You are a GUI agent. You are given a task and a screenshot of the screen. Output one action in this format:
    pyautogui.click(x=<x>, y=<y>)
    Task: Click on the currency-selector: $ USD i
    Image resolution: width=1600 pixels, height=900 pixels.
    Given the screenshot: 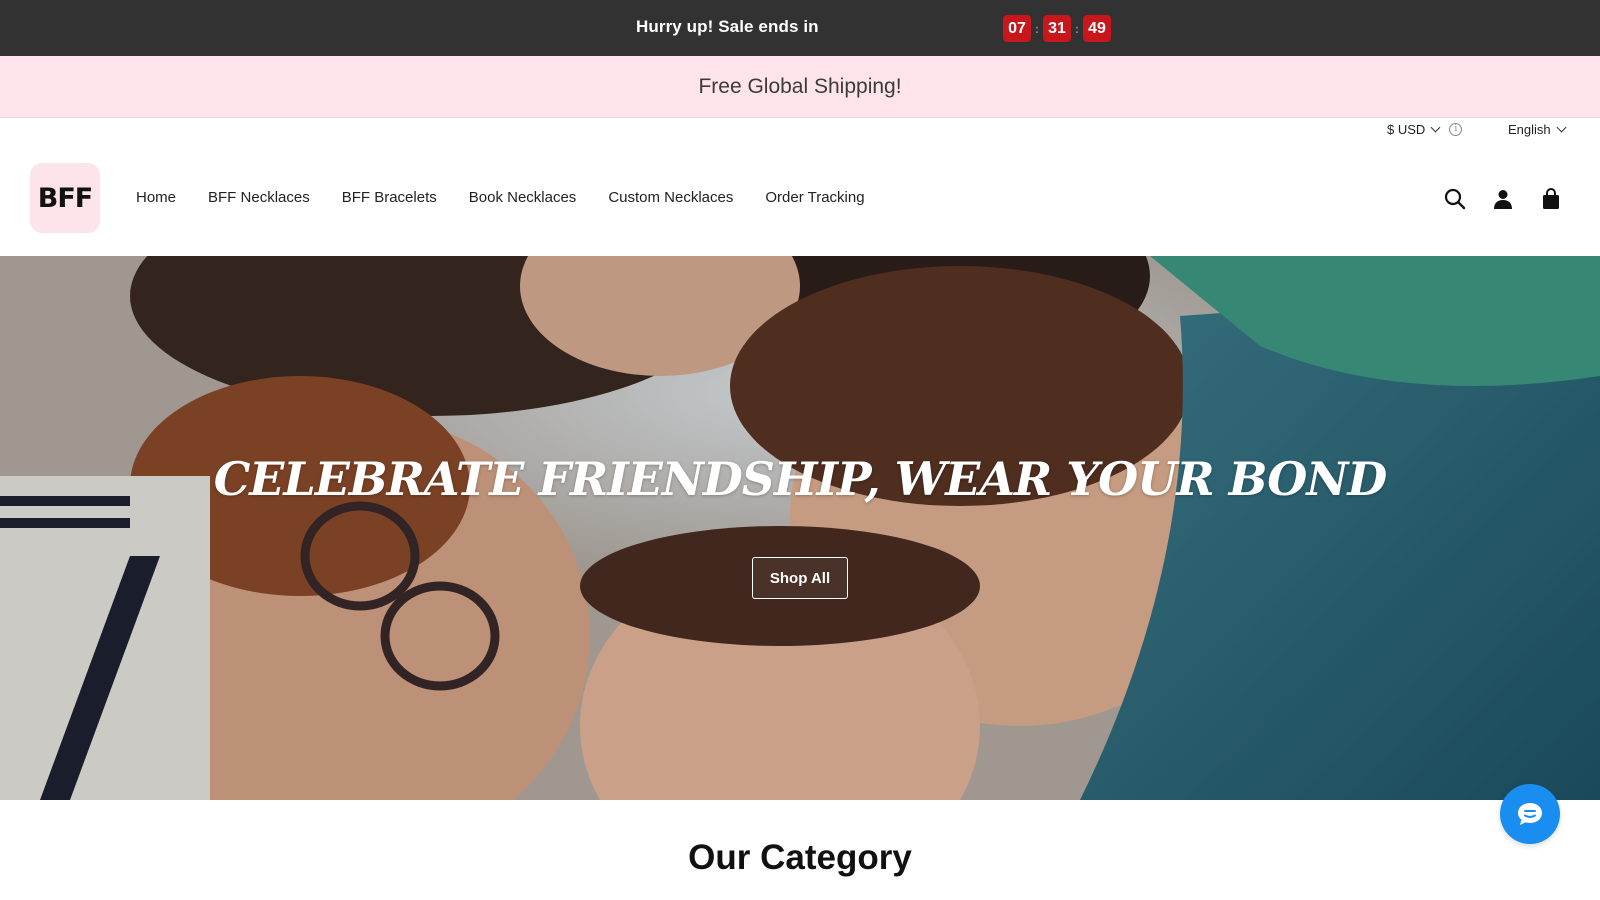 What is the action you would take?
    pyautogui.click(x=1425, y=129)
    